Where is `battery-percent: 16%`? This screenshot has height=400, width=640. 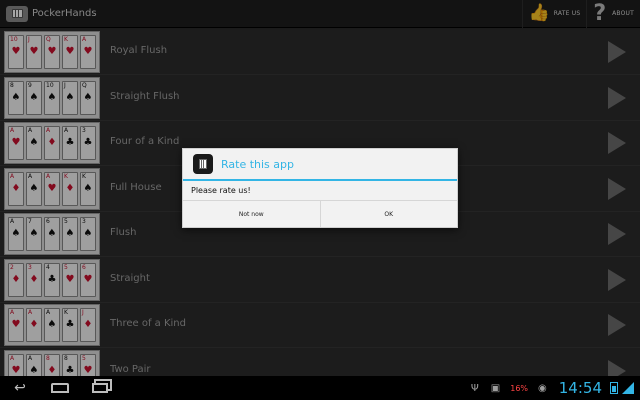 battery-percent: 16% is located at coordinates (519, 388).